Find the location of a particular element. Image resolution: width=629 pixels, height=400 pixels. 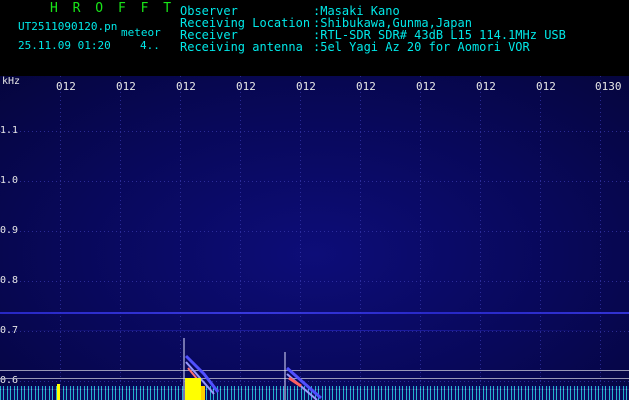

antenna-value: :5el Yagi Az 20 for Aomori VOR is located at coordinates (421, 47).